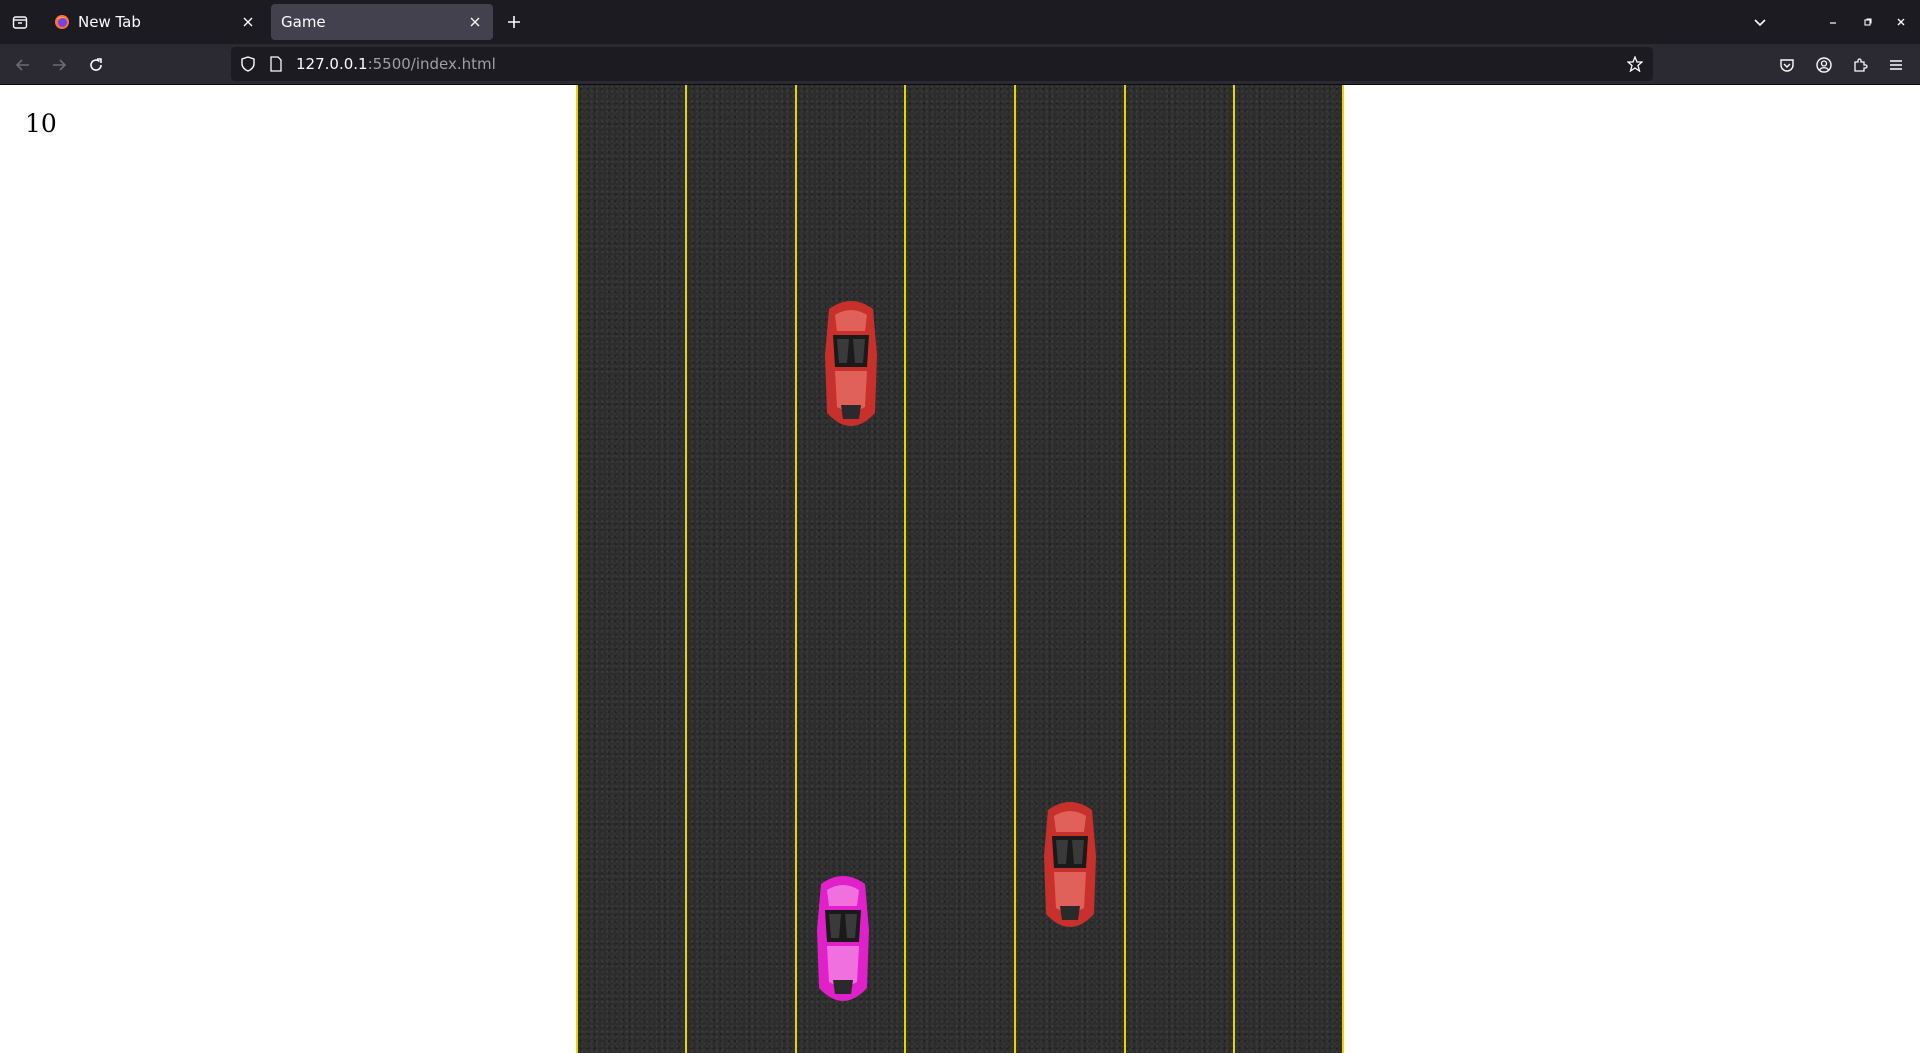 The height and width of the screenshot is (1053, 1920). I want to click on reload-icon, so click(96, 65).